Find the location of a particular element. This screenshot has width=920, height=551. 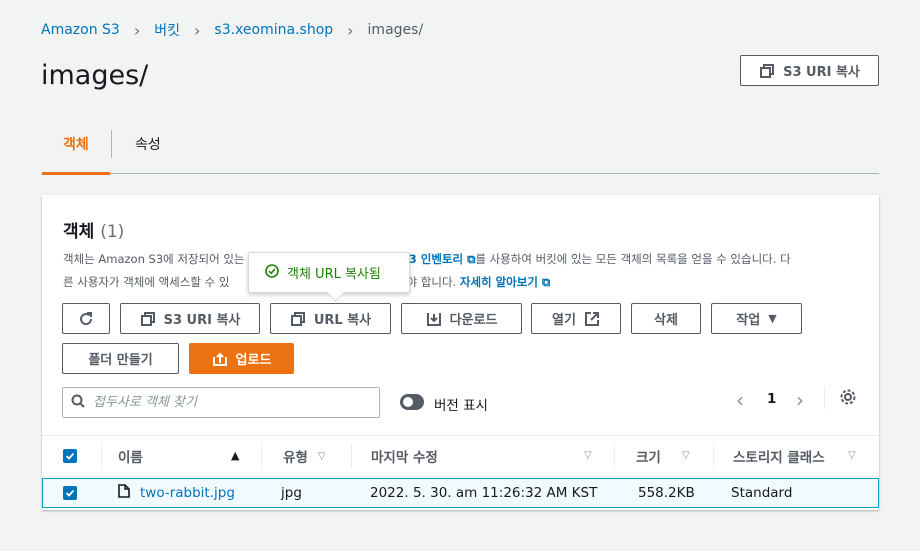

tab-properties: 속성 is located at coordinates (148, 144).